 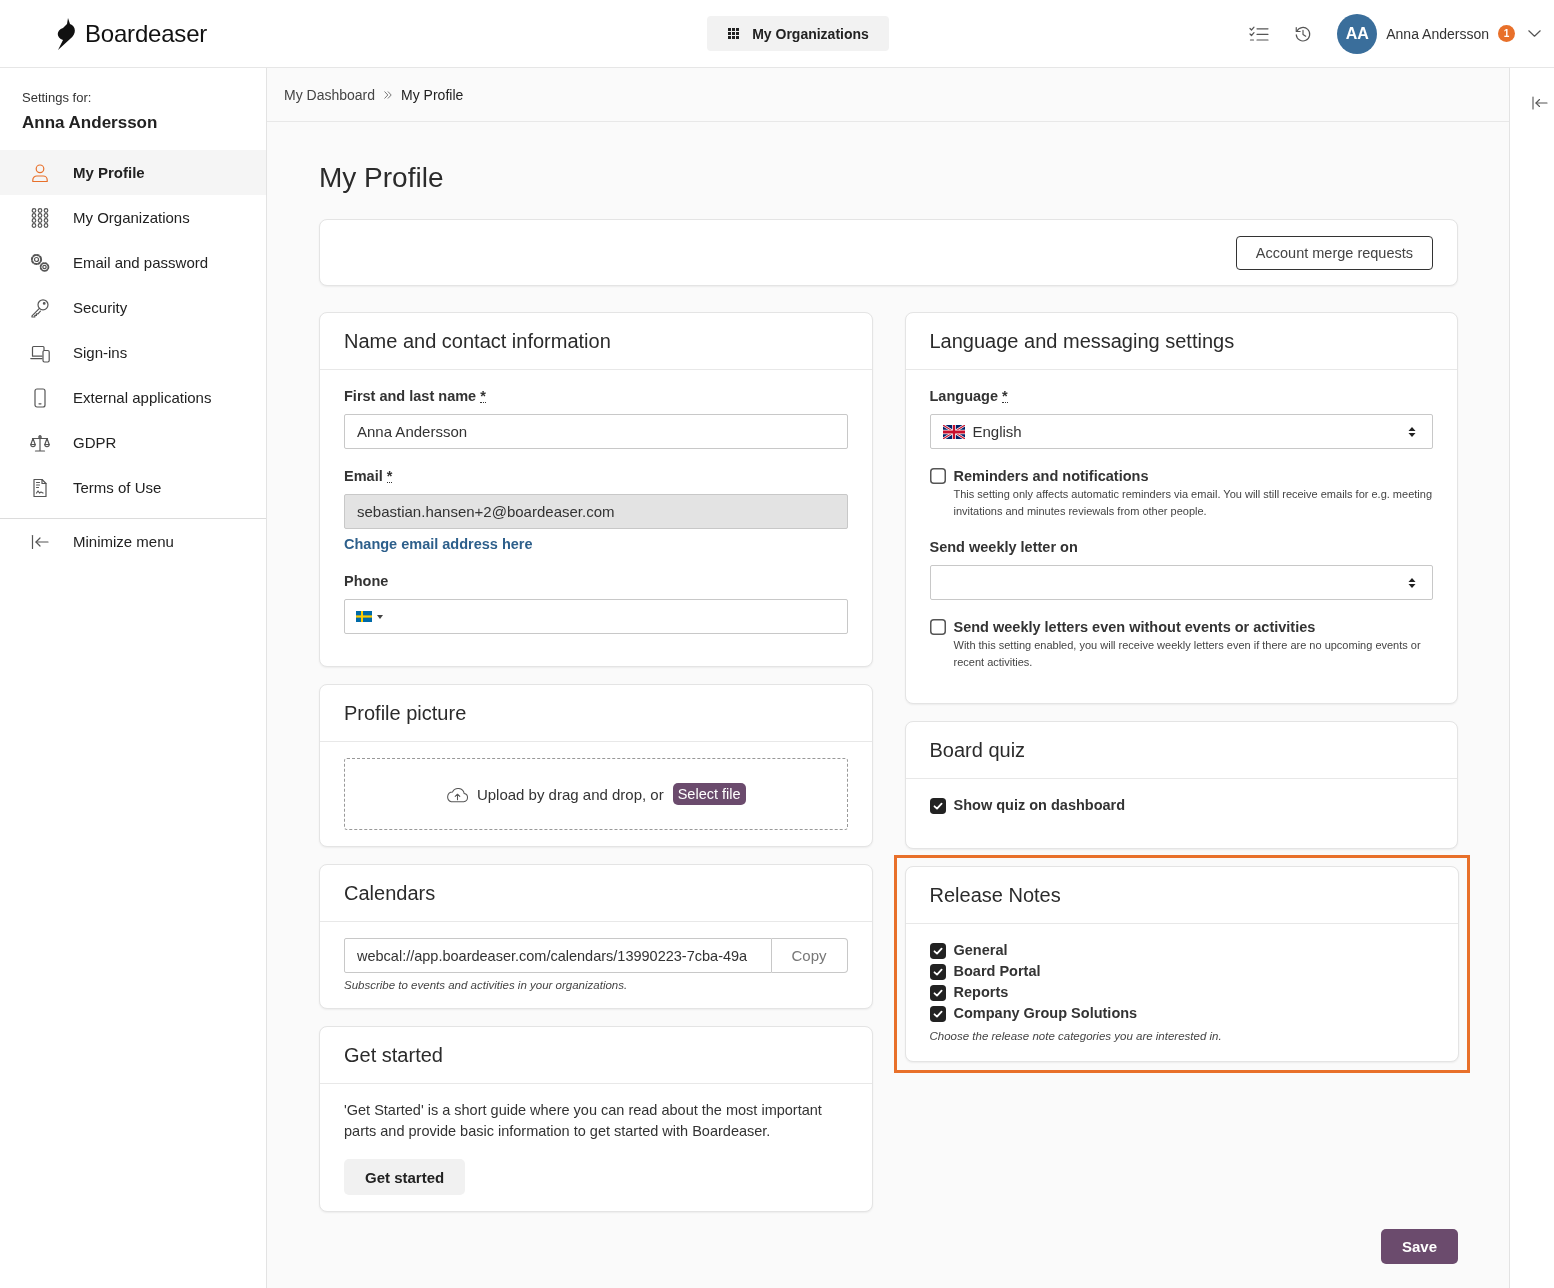 What do you see at coordinates (393, 1055) in the screenshot?
I see `card-title: Get started` at bounding box center [393, 1055].